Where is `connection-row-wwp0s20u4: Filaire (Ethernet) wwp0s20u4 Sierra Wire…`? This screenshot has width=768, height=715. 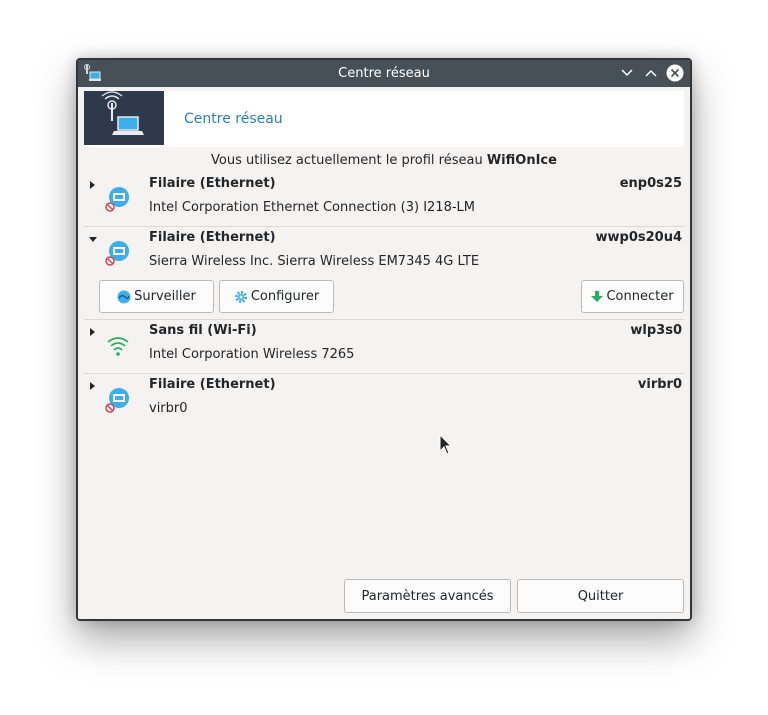 connection-row-wwp0s20u4: Filaire (Ethernet) wwp0s20u4 Sierra Wire… is located at coordinates (384, 273).